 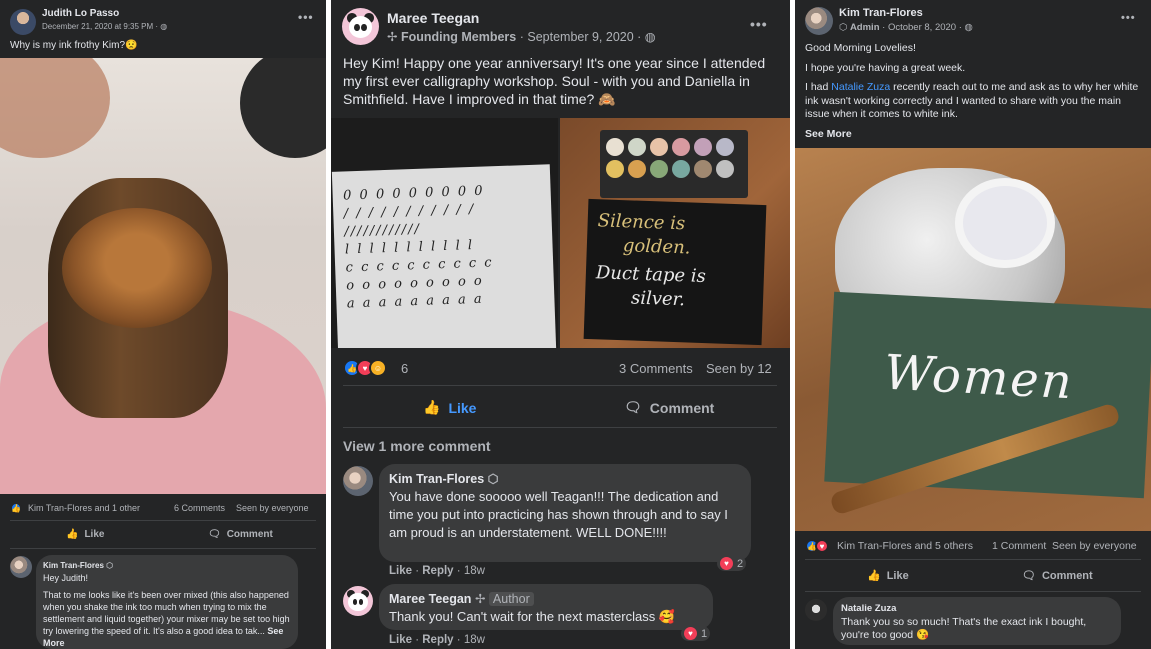 I want to click on timestamp-text: December 21, 2020 at 9:35 PM, so click(x=97, y=26).